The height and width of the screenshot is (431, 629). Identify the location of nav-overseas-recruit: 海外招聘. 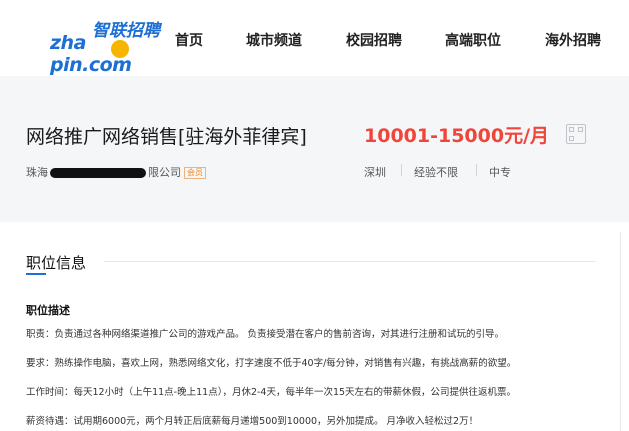
(573, 40).